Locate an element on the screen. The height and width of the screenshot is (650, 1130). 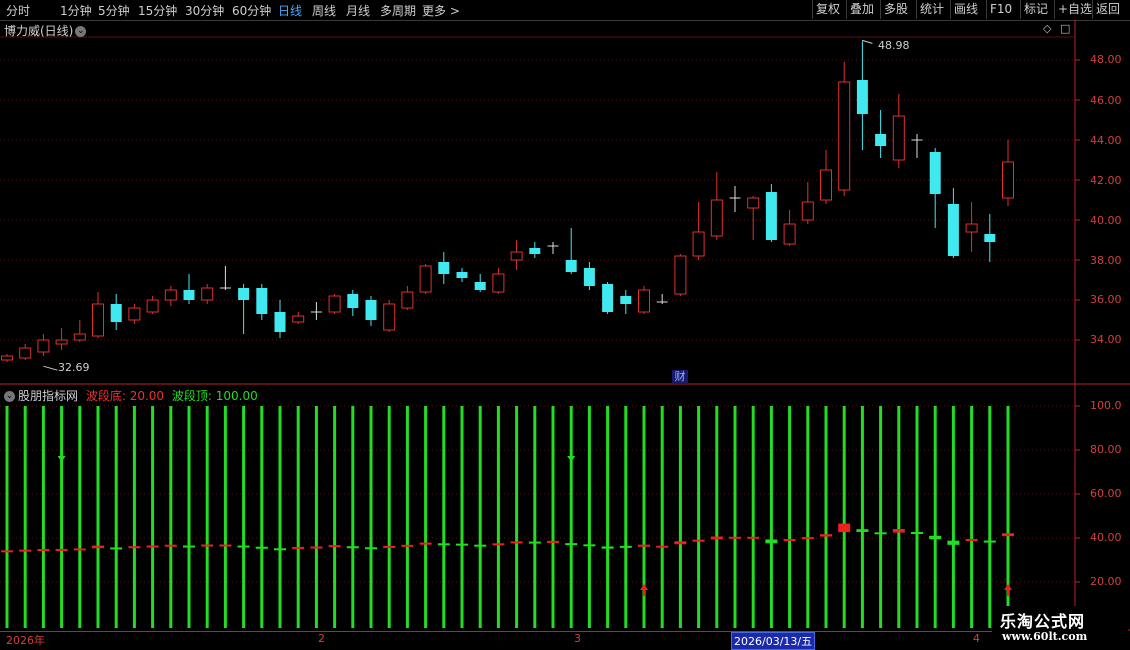
finance-marker: 财 is located at coordinates (680, 377).